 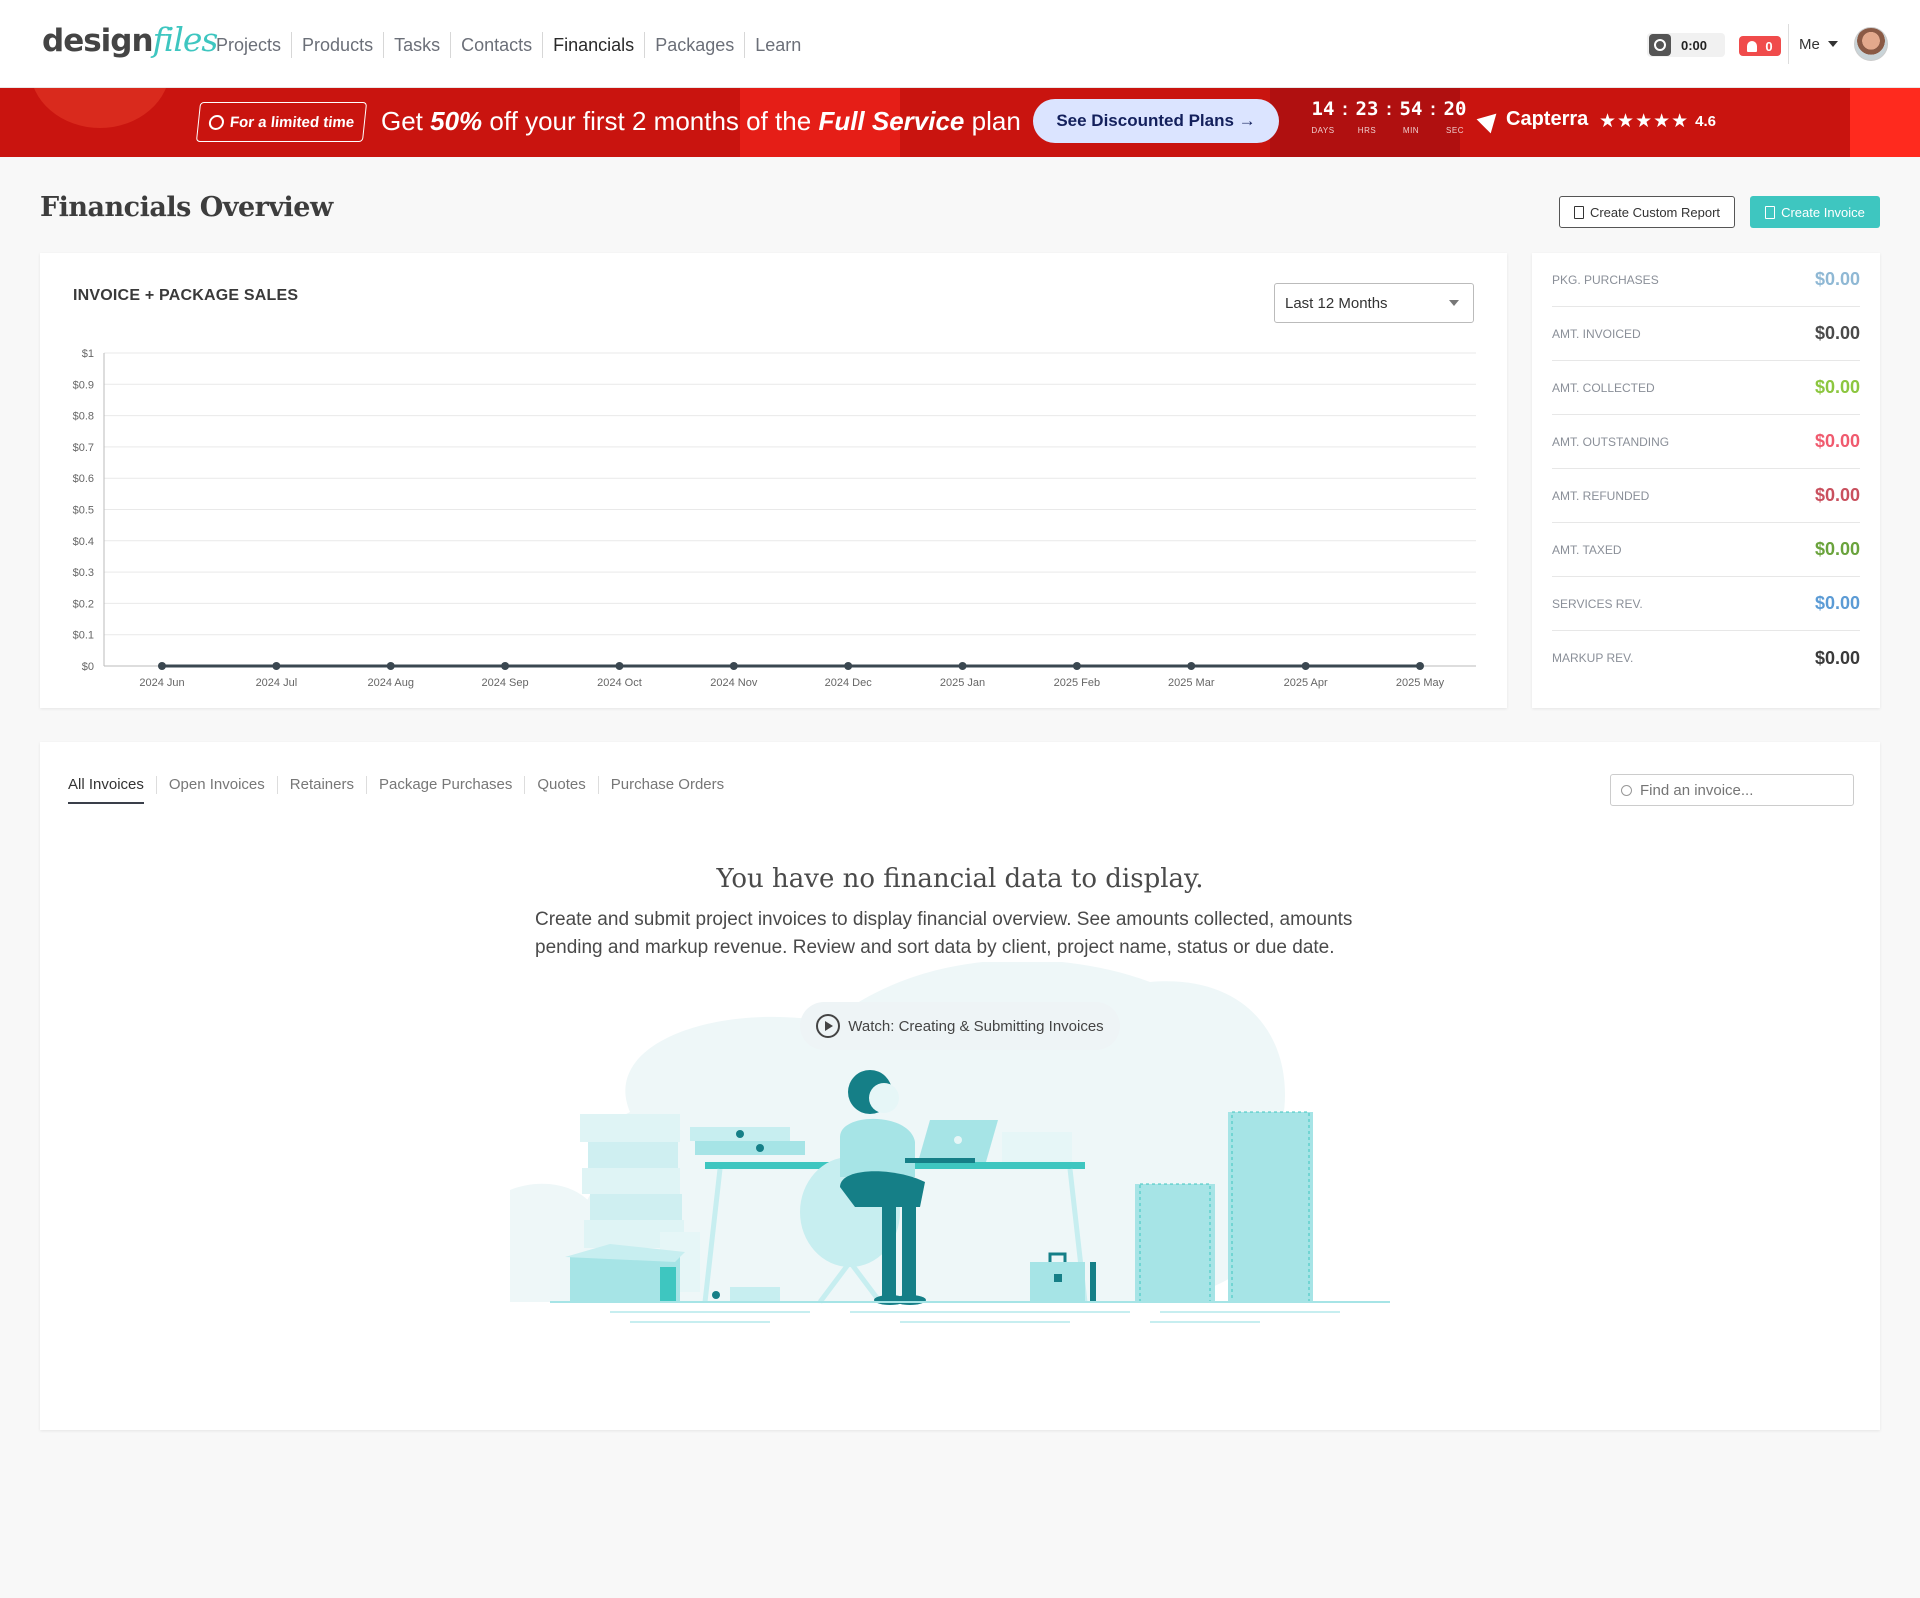 I want to click on promo-text-prefix: Get, so click(x=406, y=121).